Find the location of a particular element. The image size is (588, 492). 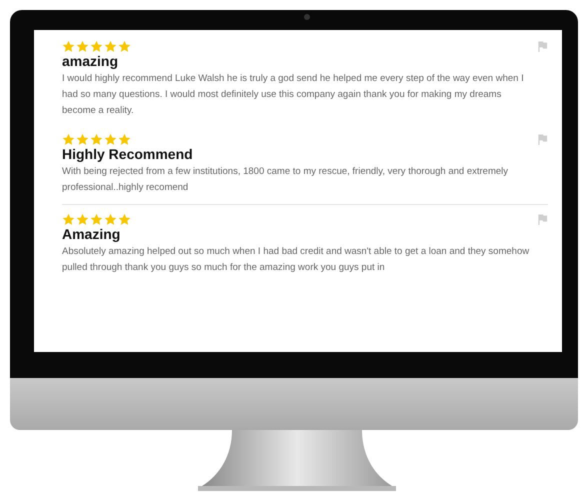

camera-icon is located at coordinates (307, 17).